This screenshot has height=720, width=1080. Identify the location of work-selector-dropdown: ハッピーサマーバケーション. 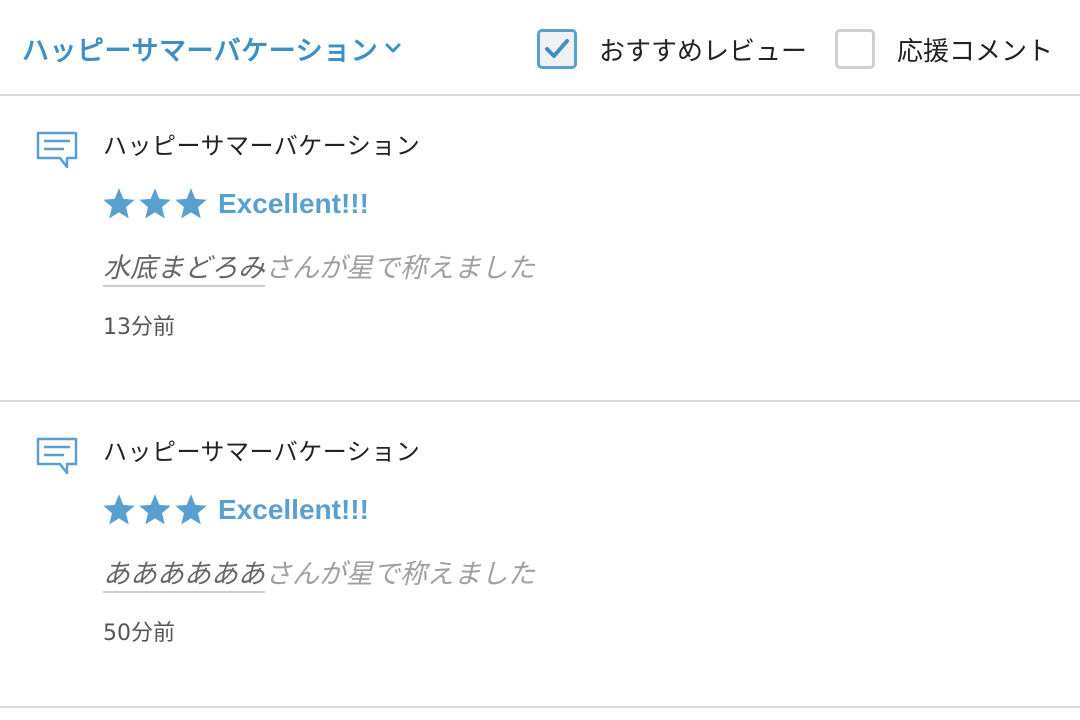
(212, 48).